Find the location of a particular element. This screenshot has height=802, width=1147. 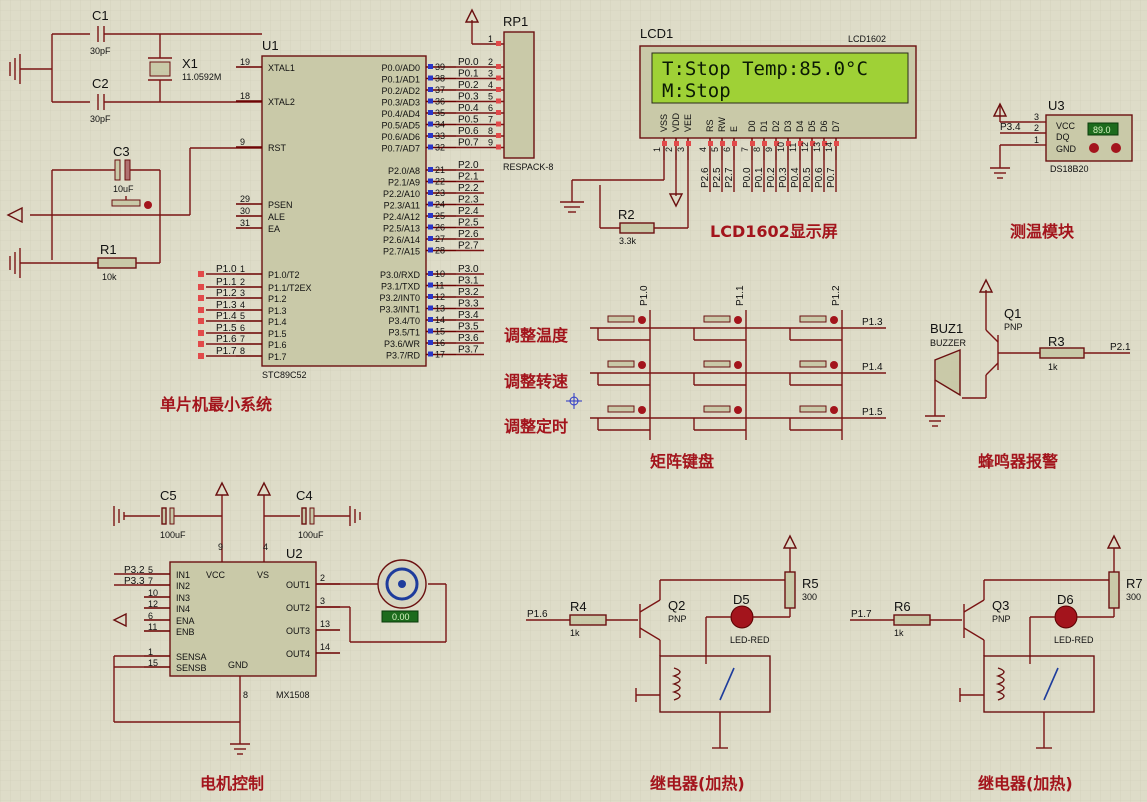

relay-led-resistor-value: 300 is located at coordinates (1133, 597).